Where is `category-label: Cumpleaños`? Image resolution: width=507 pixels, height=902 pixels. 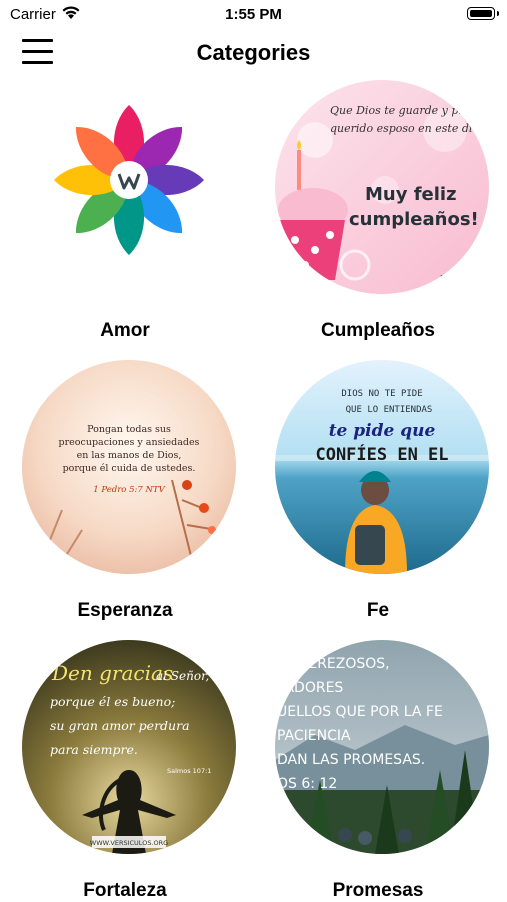 category-label: Cumpleaños is located at coordinates (378, 330).